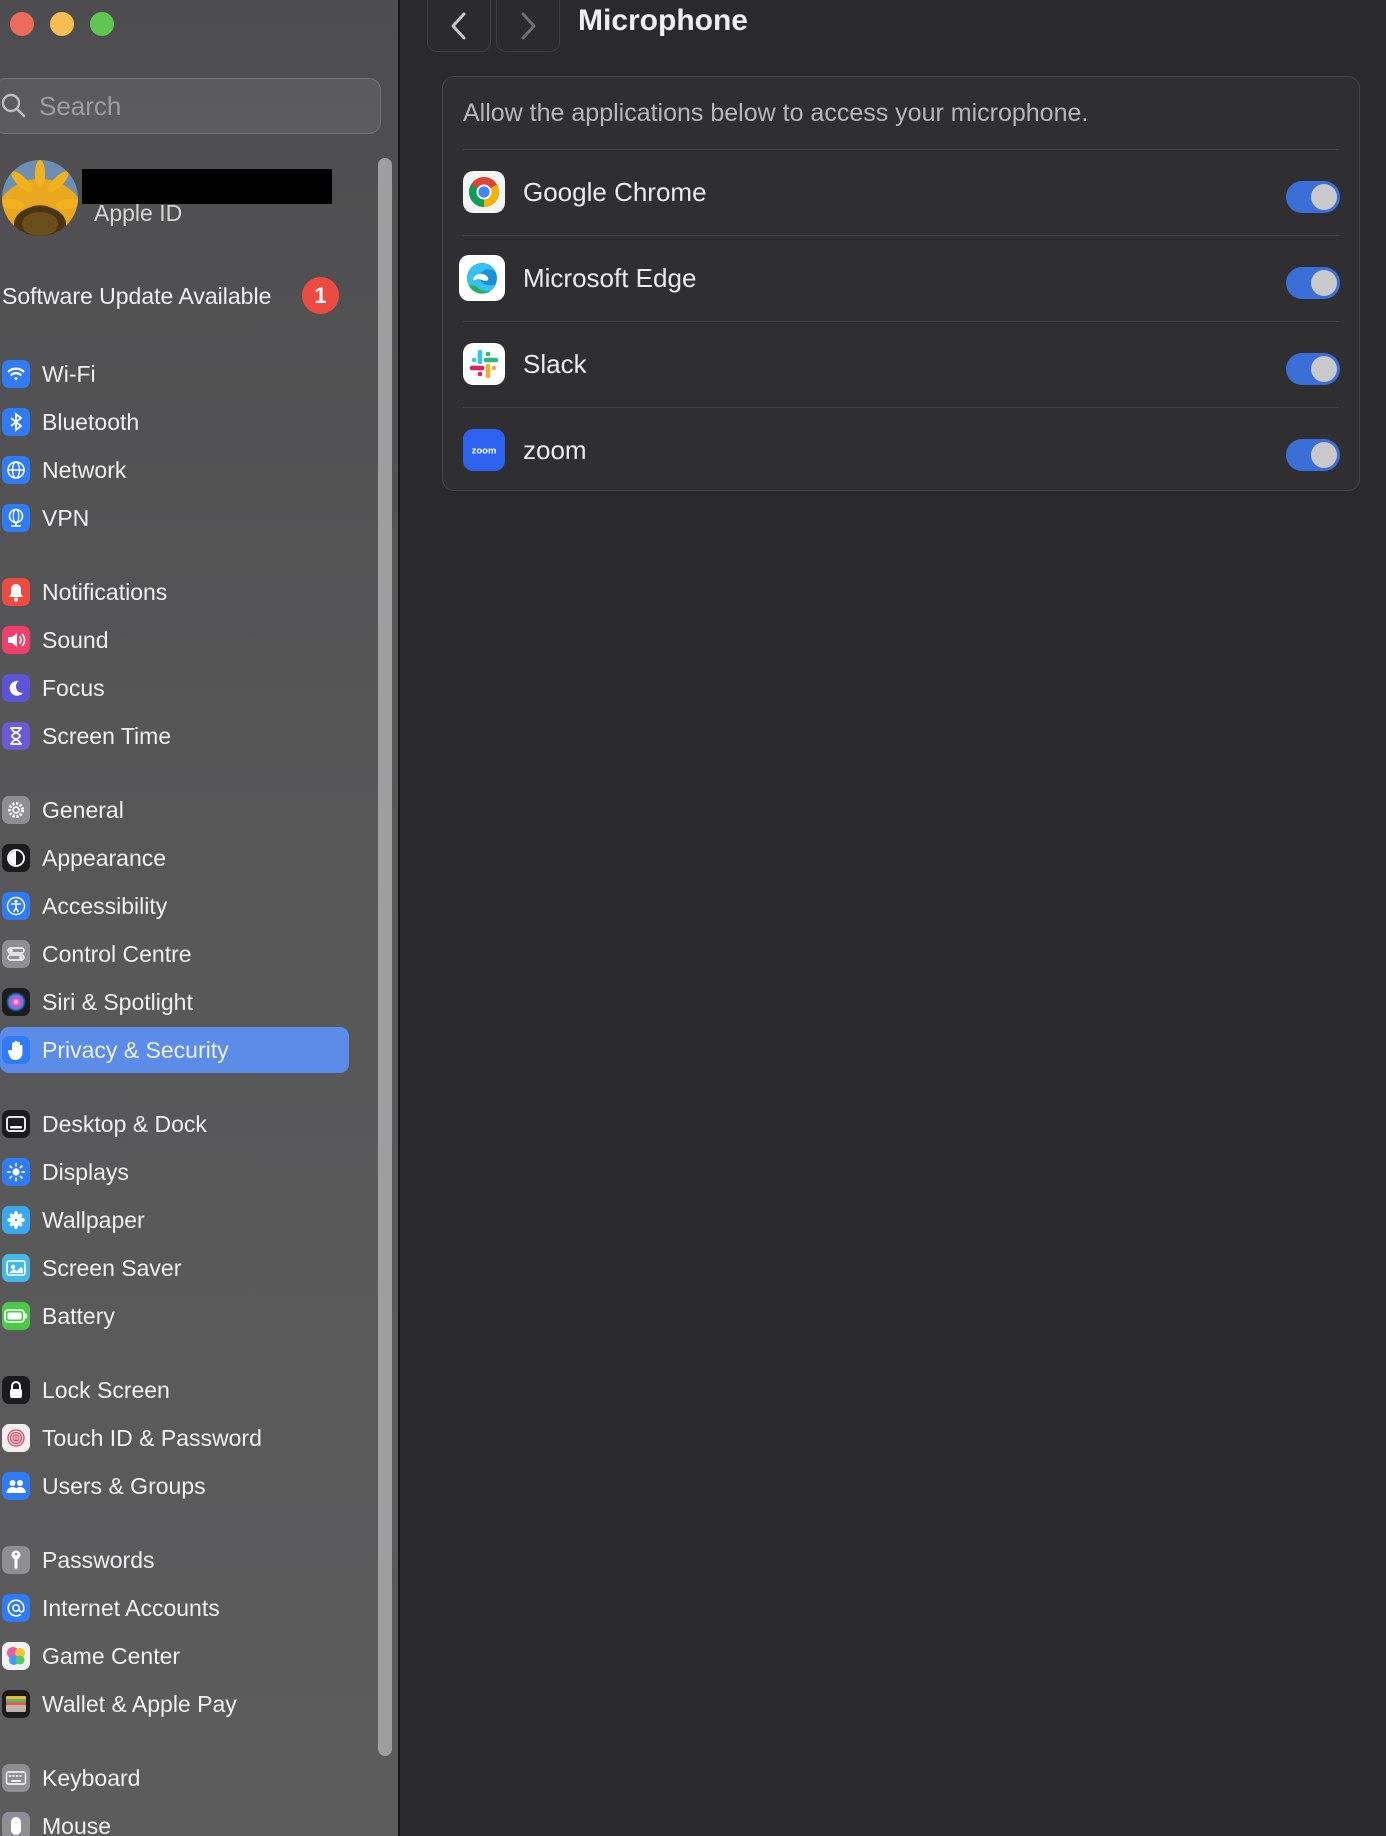 This screenshot has height=1836, width=1386. Describe the element at coordinates (102, 24) in the screenshot. I see `maximize-window-button` at that location.